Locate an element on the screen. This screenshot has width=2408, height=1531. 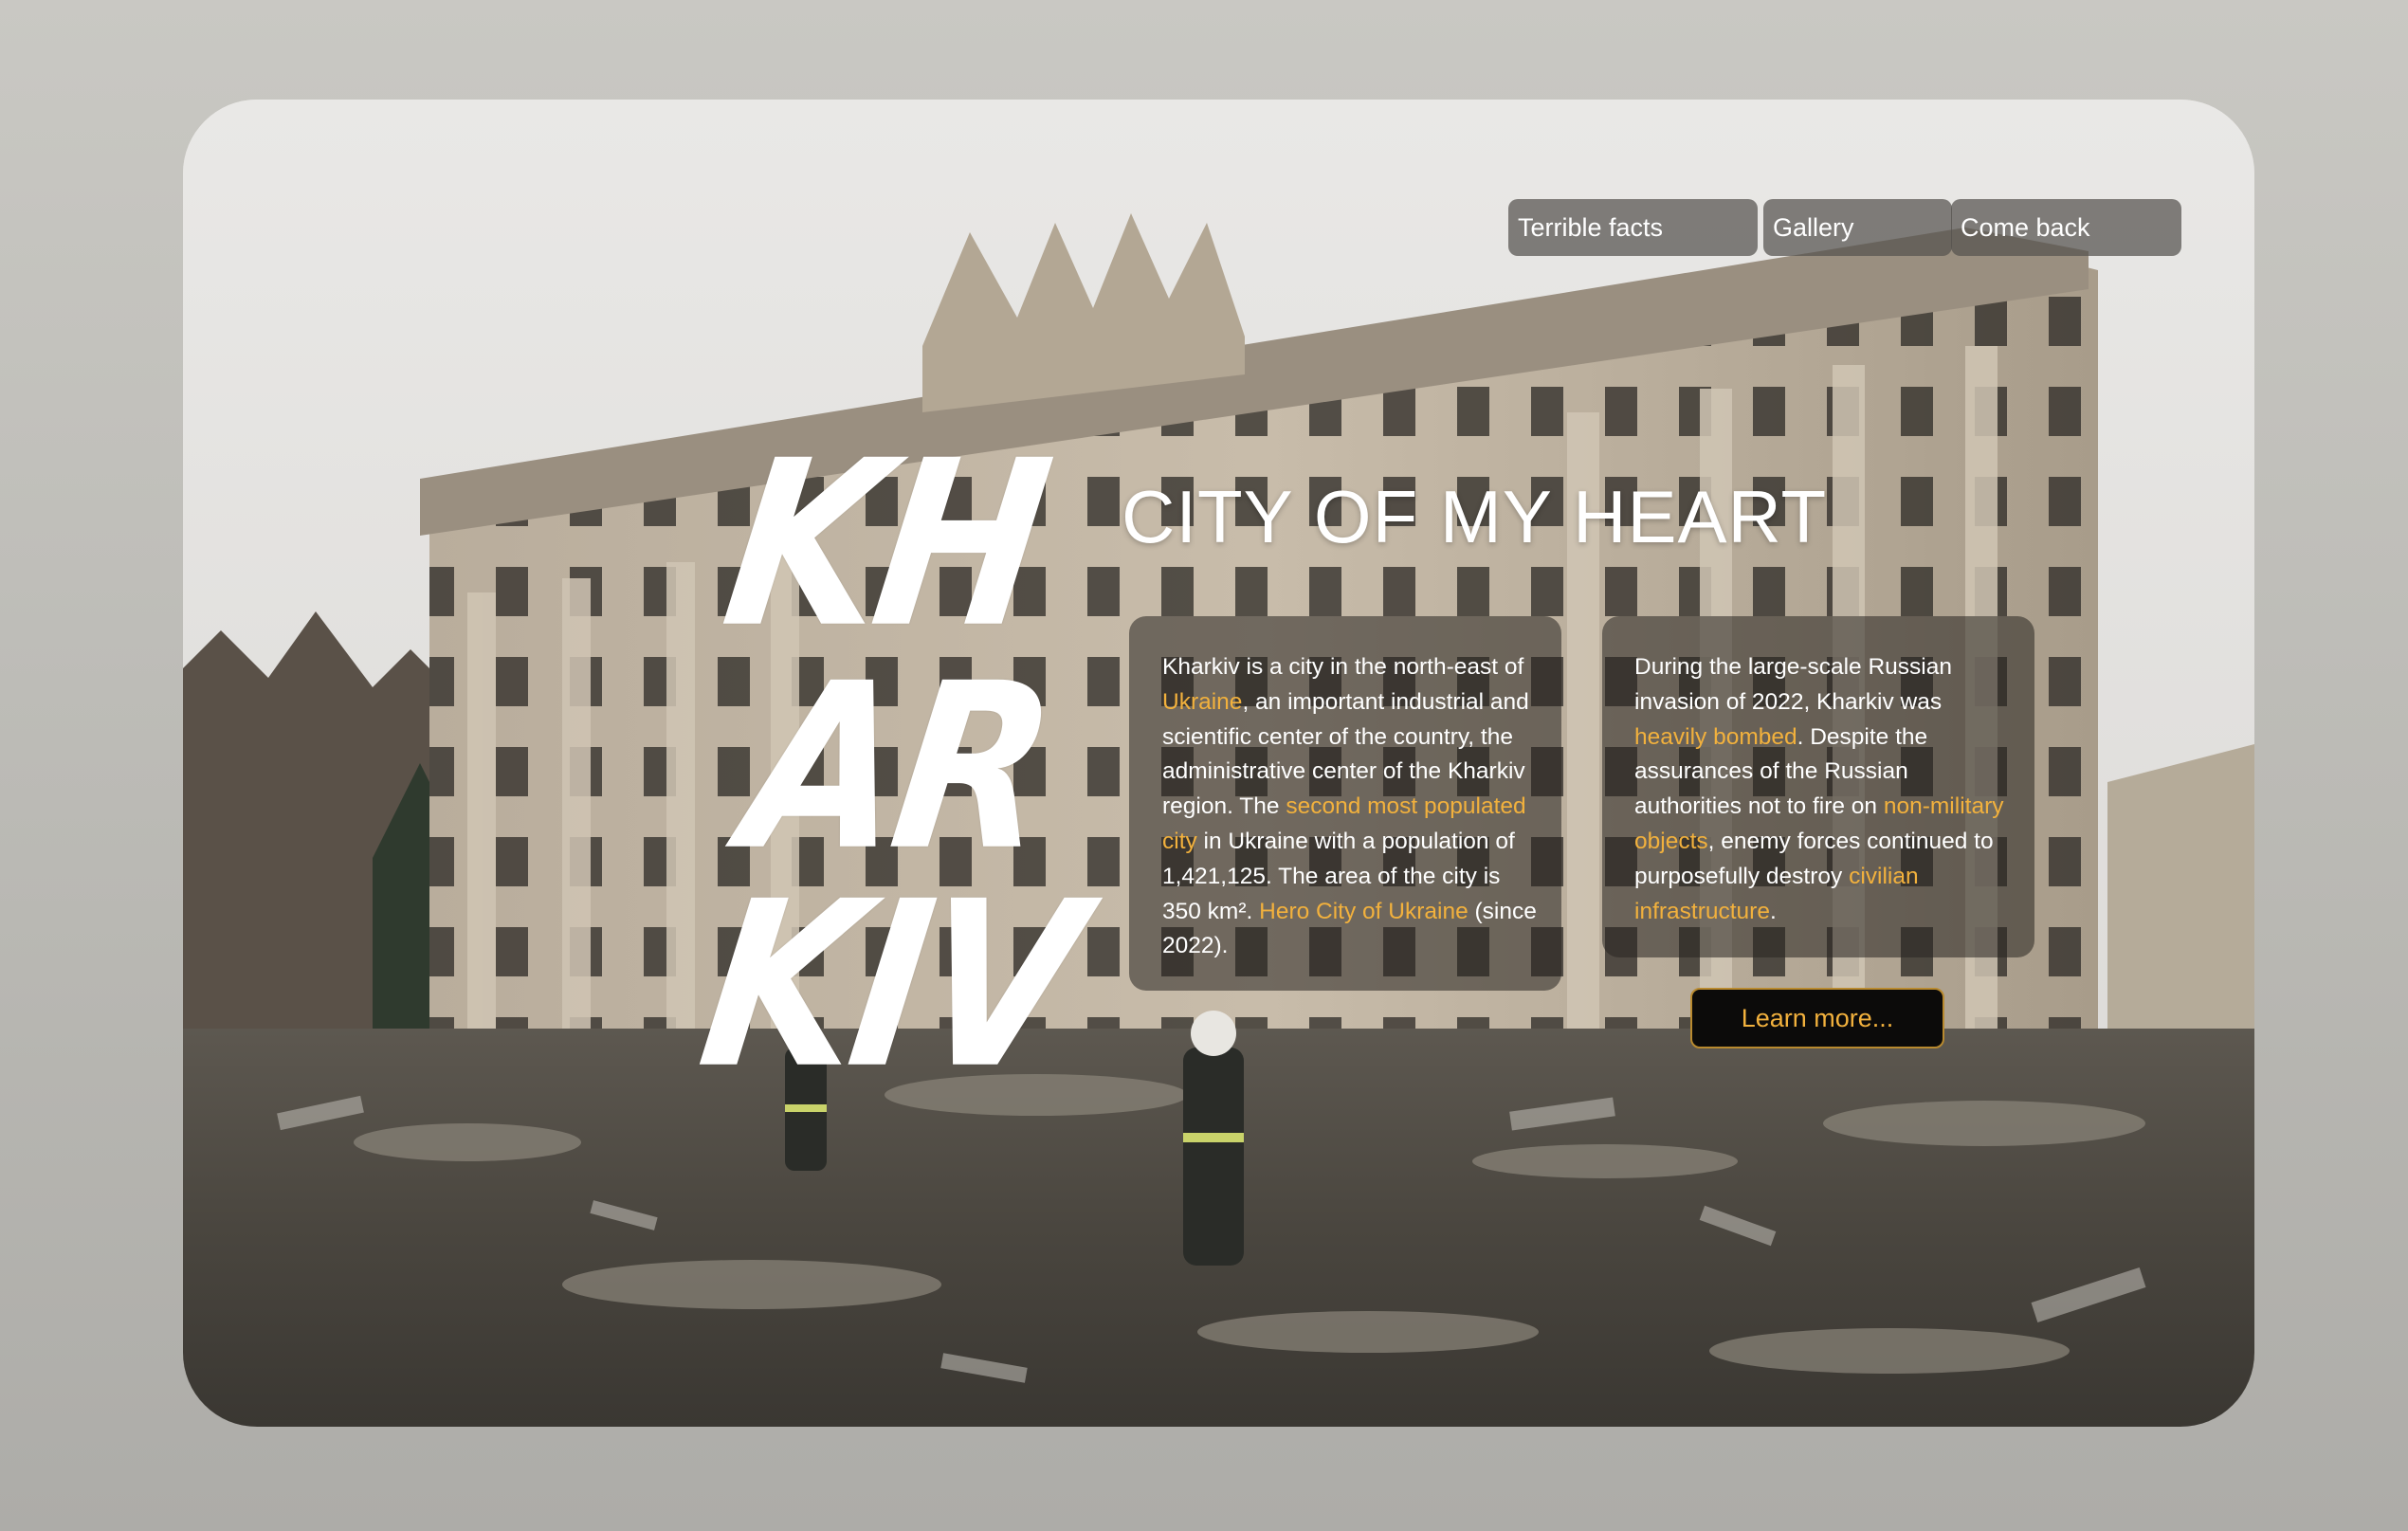
nav-terrible-facts: Terrible facts is located at coordinates (1633, 227).